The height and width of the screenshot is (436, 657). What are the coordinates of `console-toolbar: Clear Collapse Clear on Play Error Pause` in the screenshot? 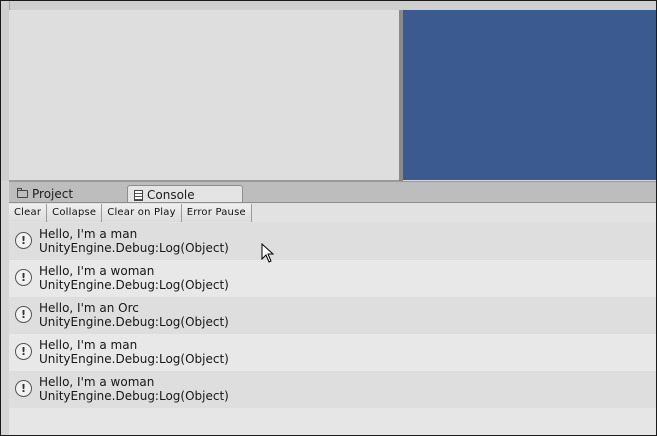 It's located at (332, 213).